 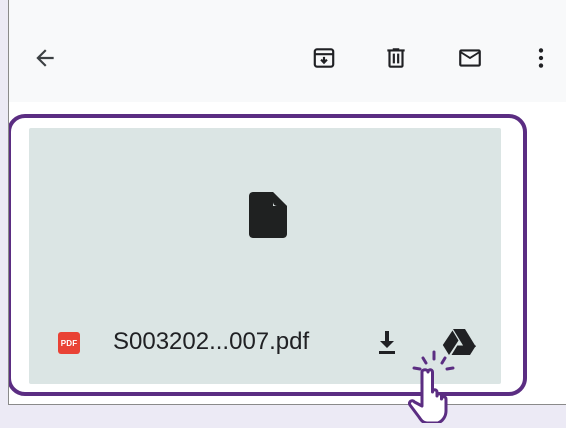 What do you see at coordinates (435, 388) in the screenshot?
I see `tap-hand-cursor-icon` at bounding box center [435, 388].